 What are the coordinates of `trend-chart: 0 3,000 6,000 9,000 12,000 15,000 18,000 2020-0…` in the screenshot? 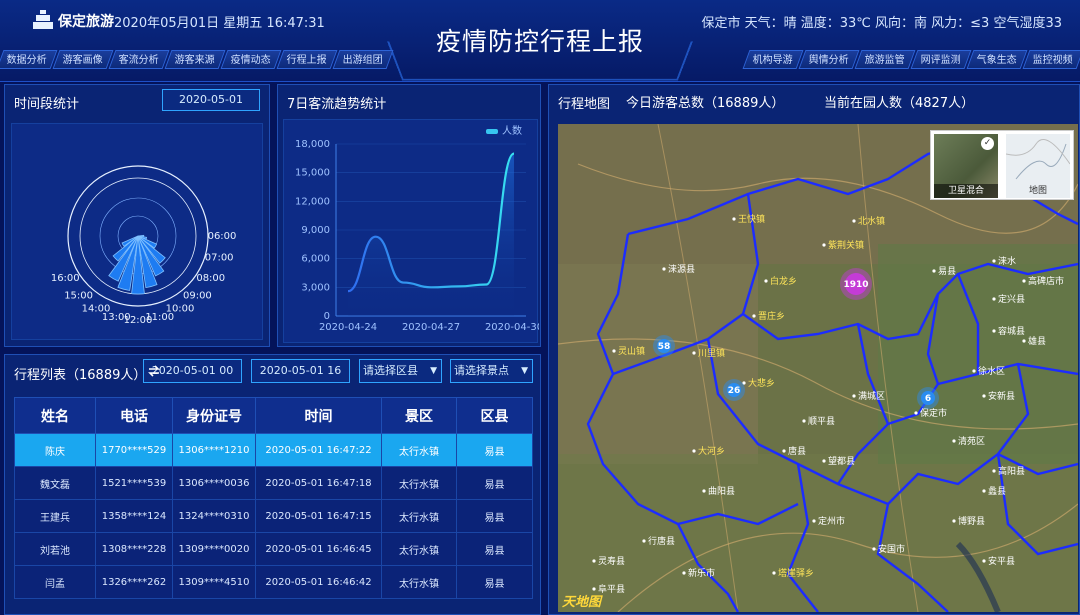 It's located at (419, 228).